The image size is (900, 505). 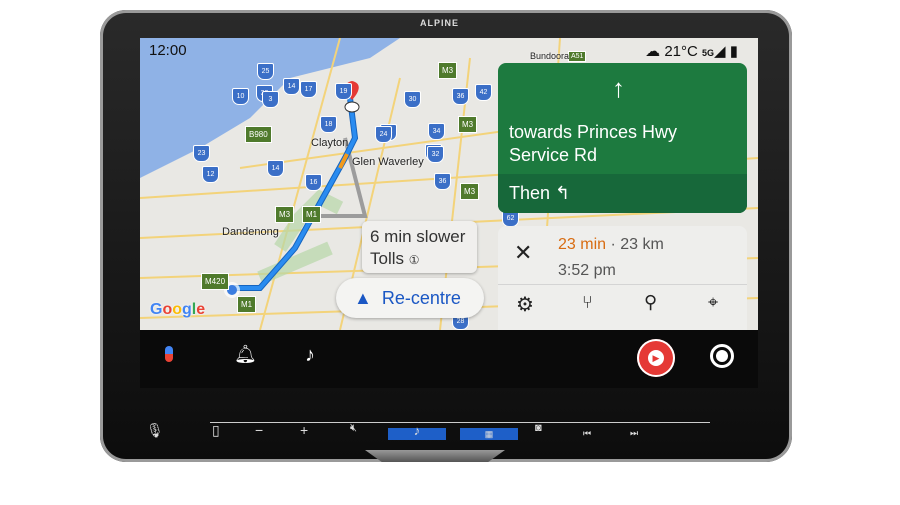 What do you see at coordinates (343, 91) in the screenshot?
I see `route-shield: 19` at bounding box center [343, 91].